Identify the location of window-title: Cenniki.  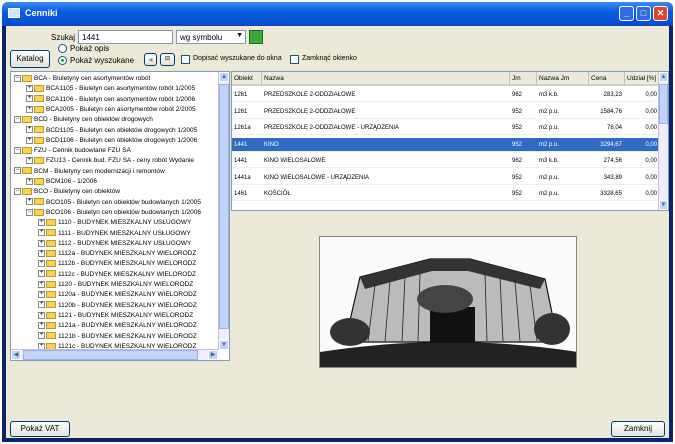
(41, 13).